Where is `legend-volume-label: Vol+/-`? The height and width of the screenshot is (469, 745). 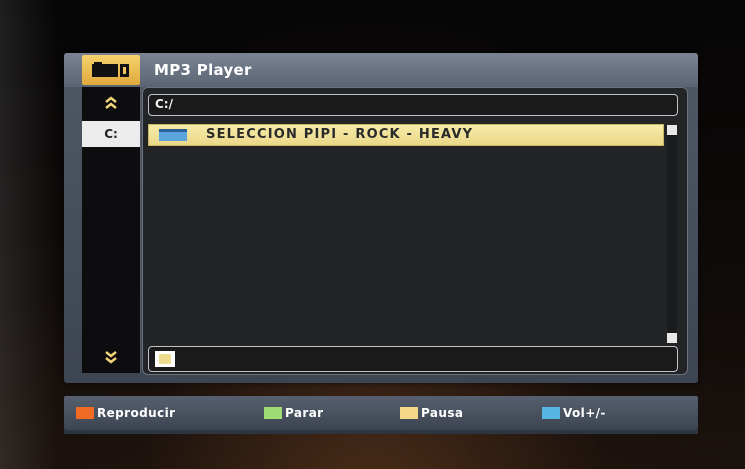 legend-volume-label: Vol+/- is located at coordinates (584, 413).